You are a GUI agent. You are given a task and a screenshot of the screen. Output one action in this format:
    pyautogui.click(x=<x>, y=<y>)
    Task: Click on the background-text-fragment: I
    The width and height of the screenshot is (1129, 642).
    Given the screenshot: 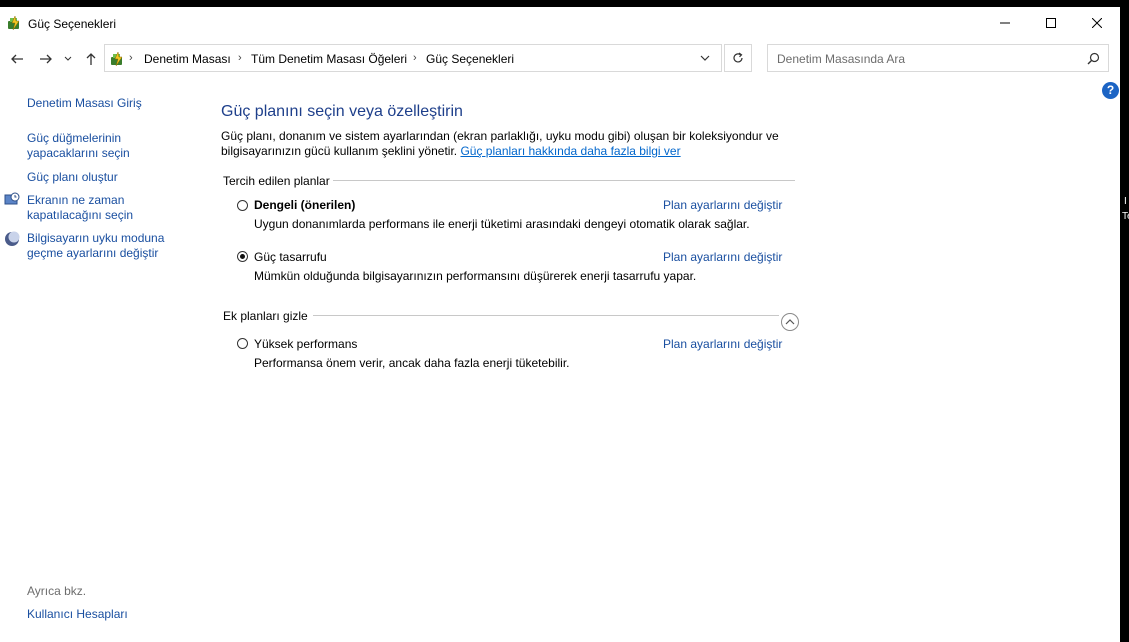 What is the action you would take?
    pyautogui.click(x=1125, y=201)
    